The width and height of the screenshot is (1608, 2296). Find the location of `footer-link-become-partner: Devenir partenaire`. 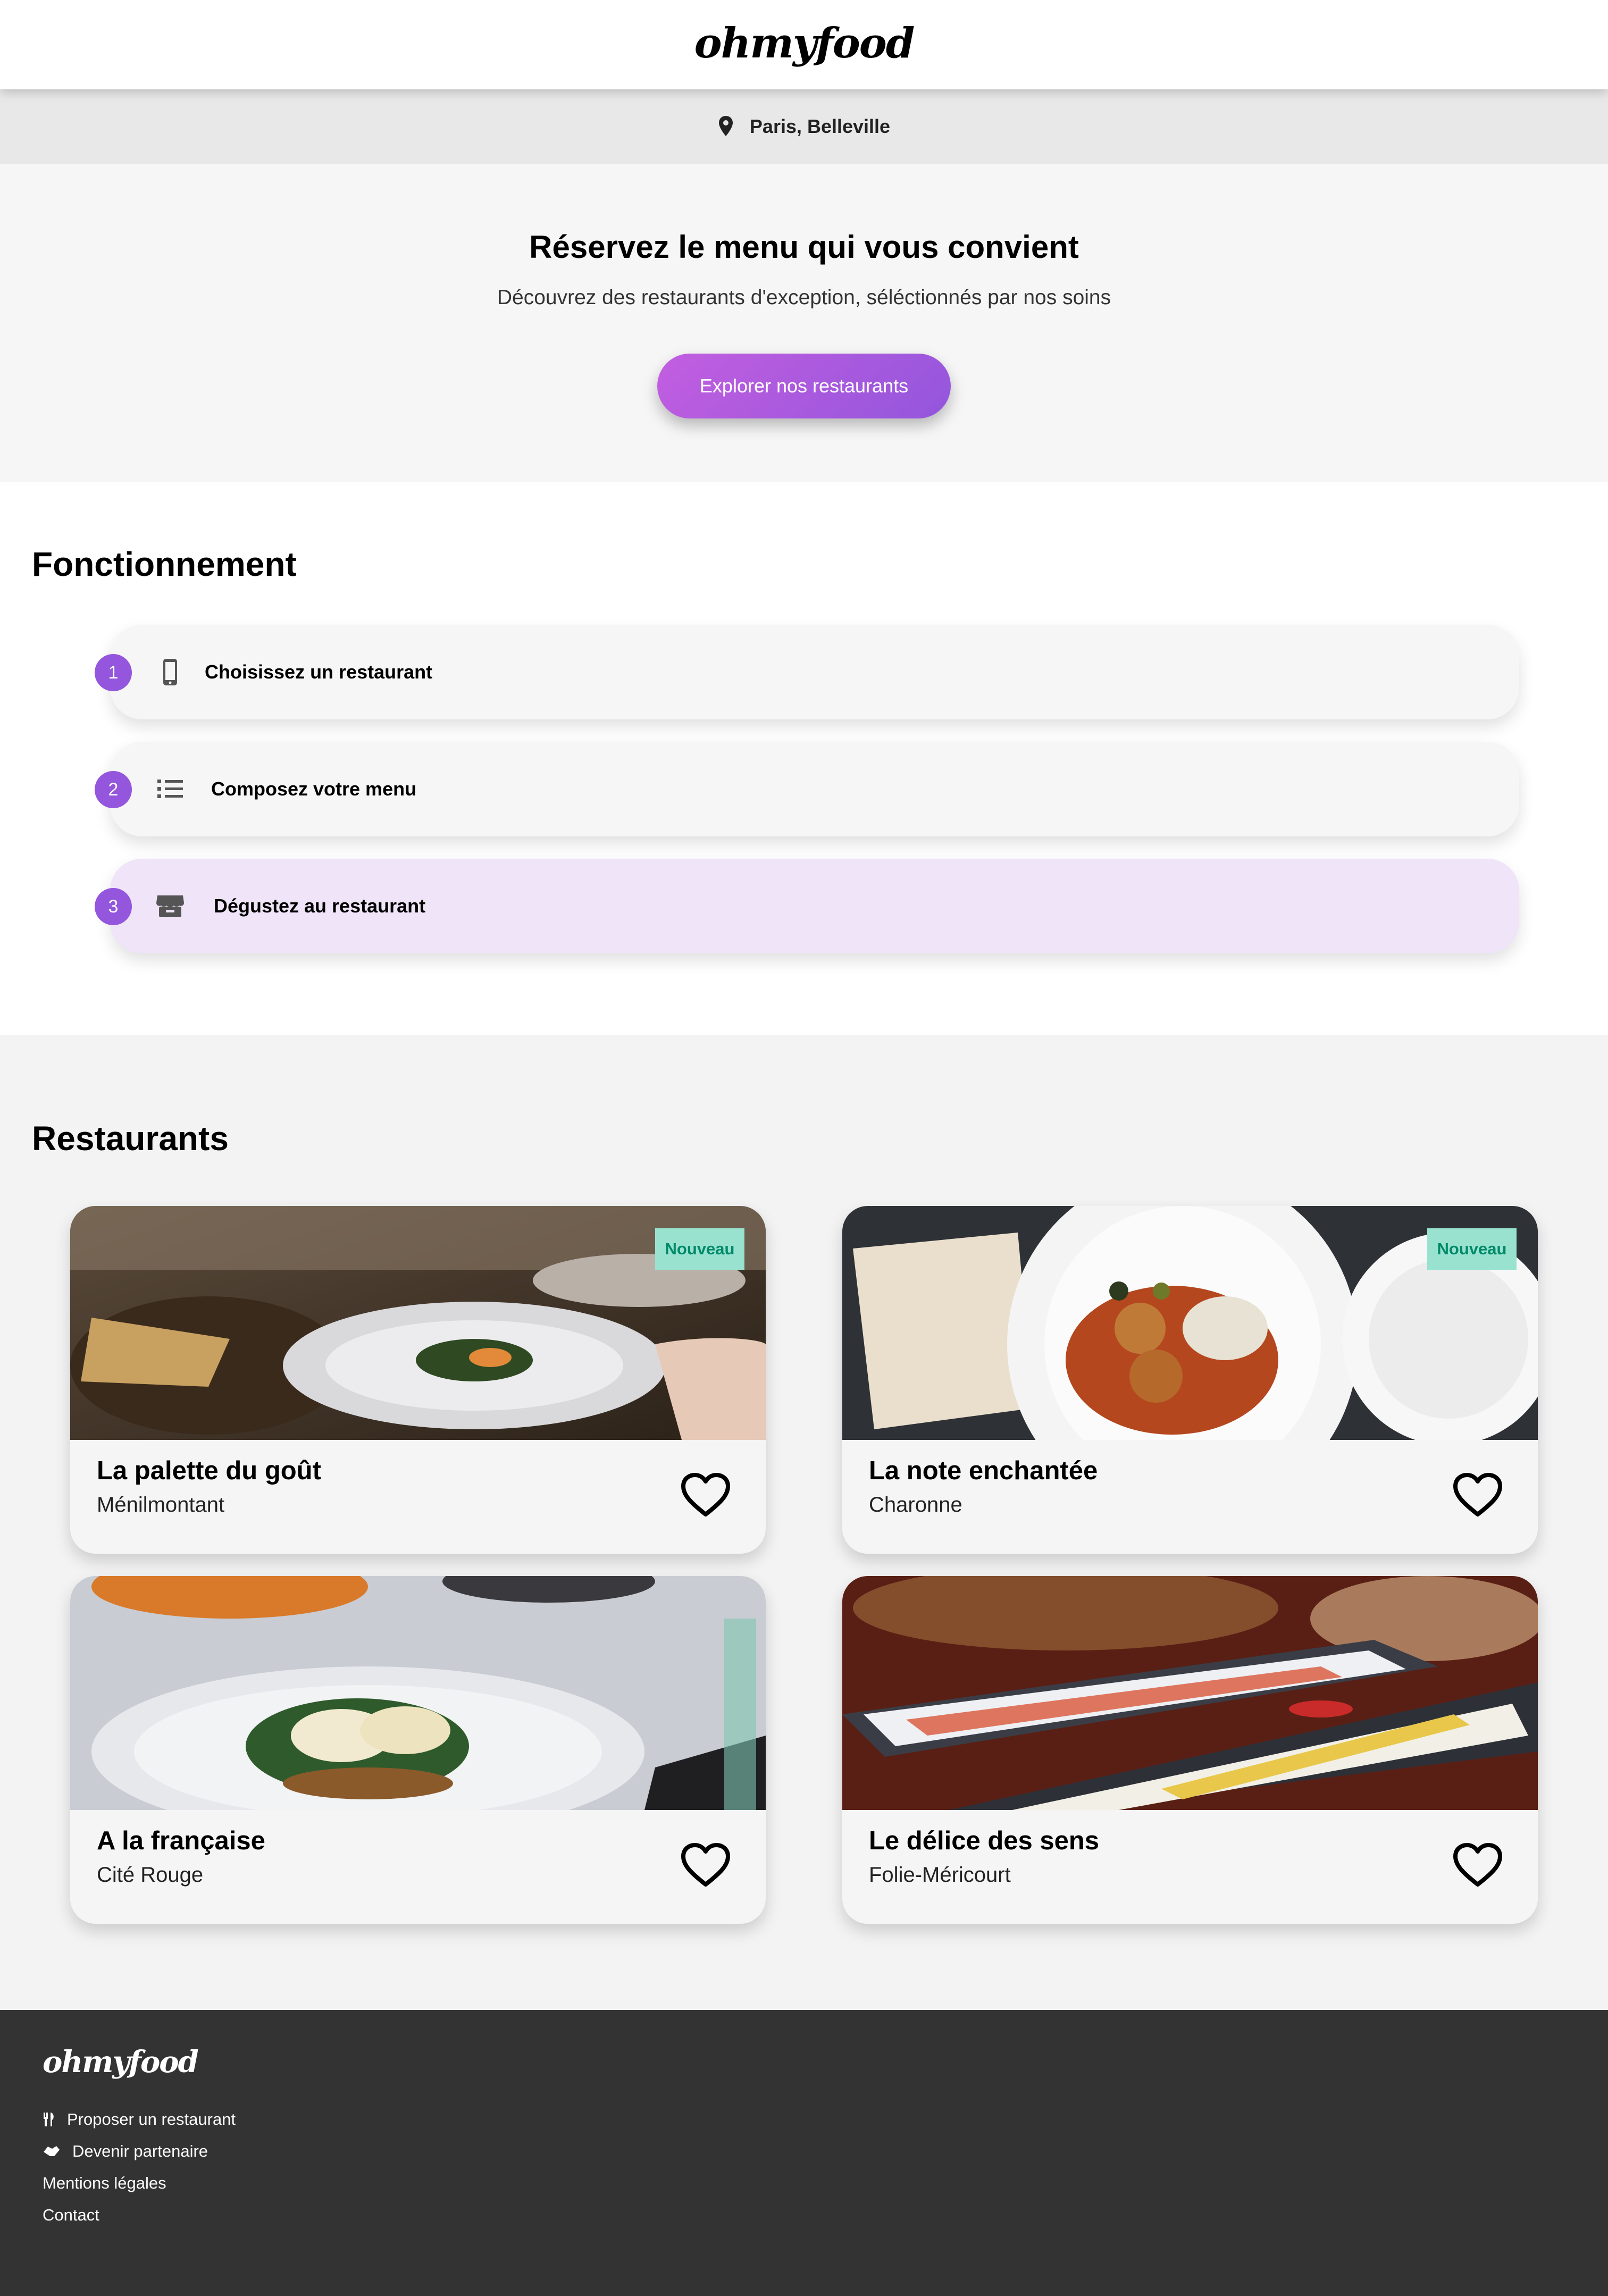

footer-link-become-partner: Devenir partenaire is located at coordinates (125, 2151).